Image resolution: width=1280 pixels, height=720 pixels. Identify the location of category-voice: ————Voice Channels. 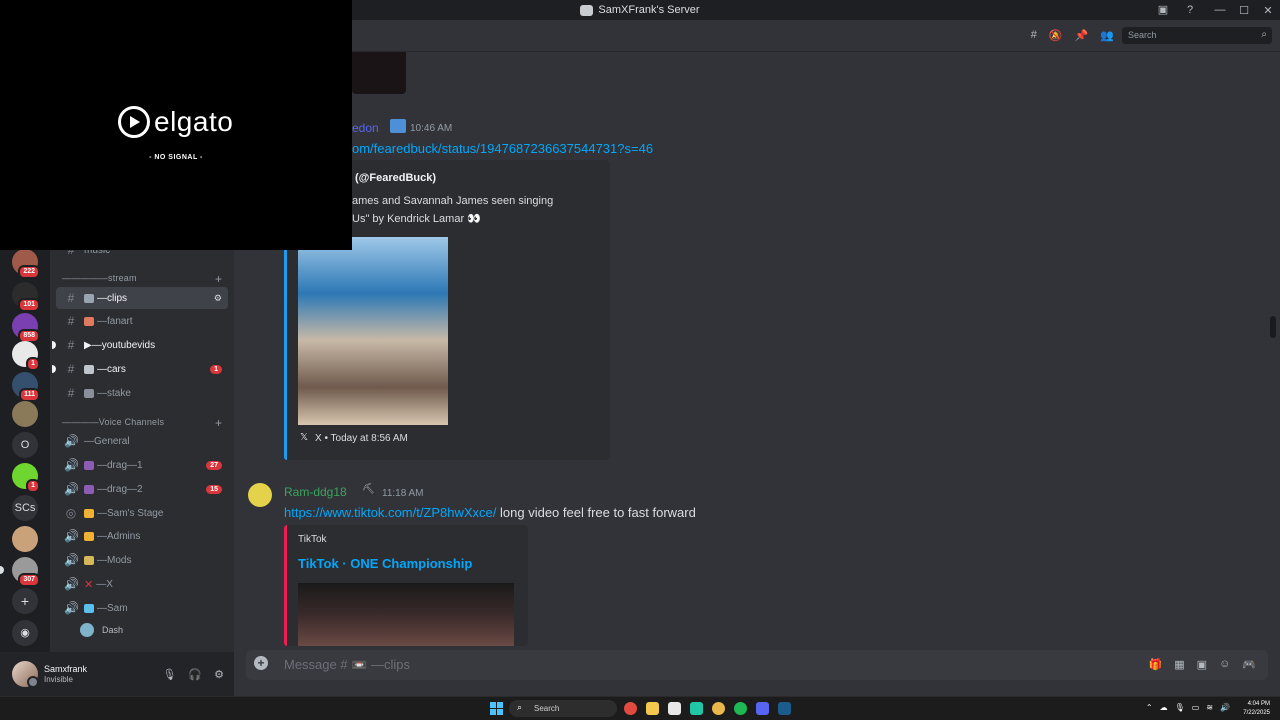
(113, 422).